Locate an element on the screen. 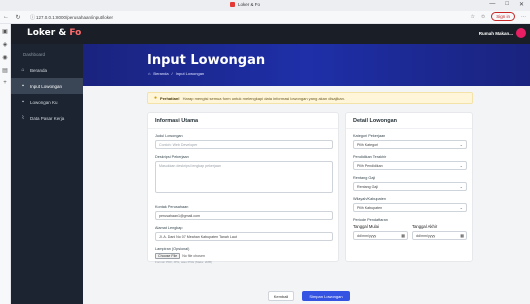  home-icon: ⌂ is located at coordinates (23, 70).